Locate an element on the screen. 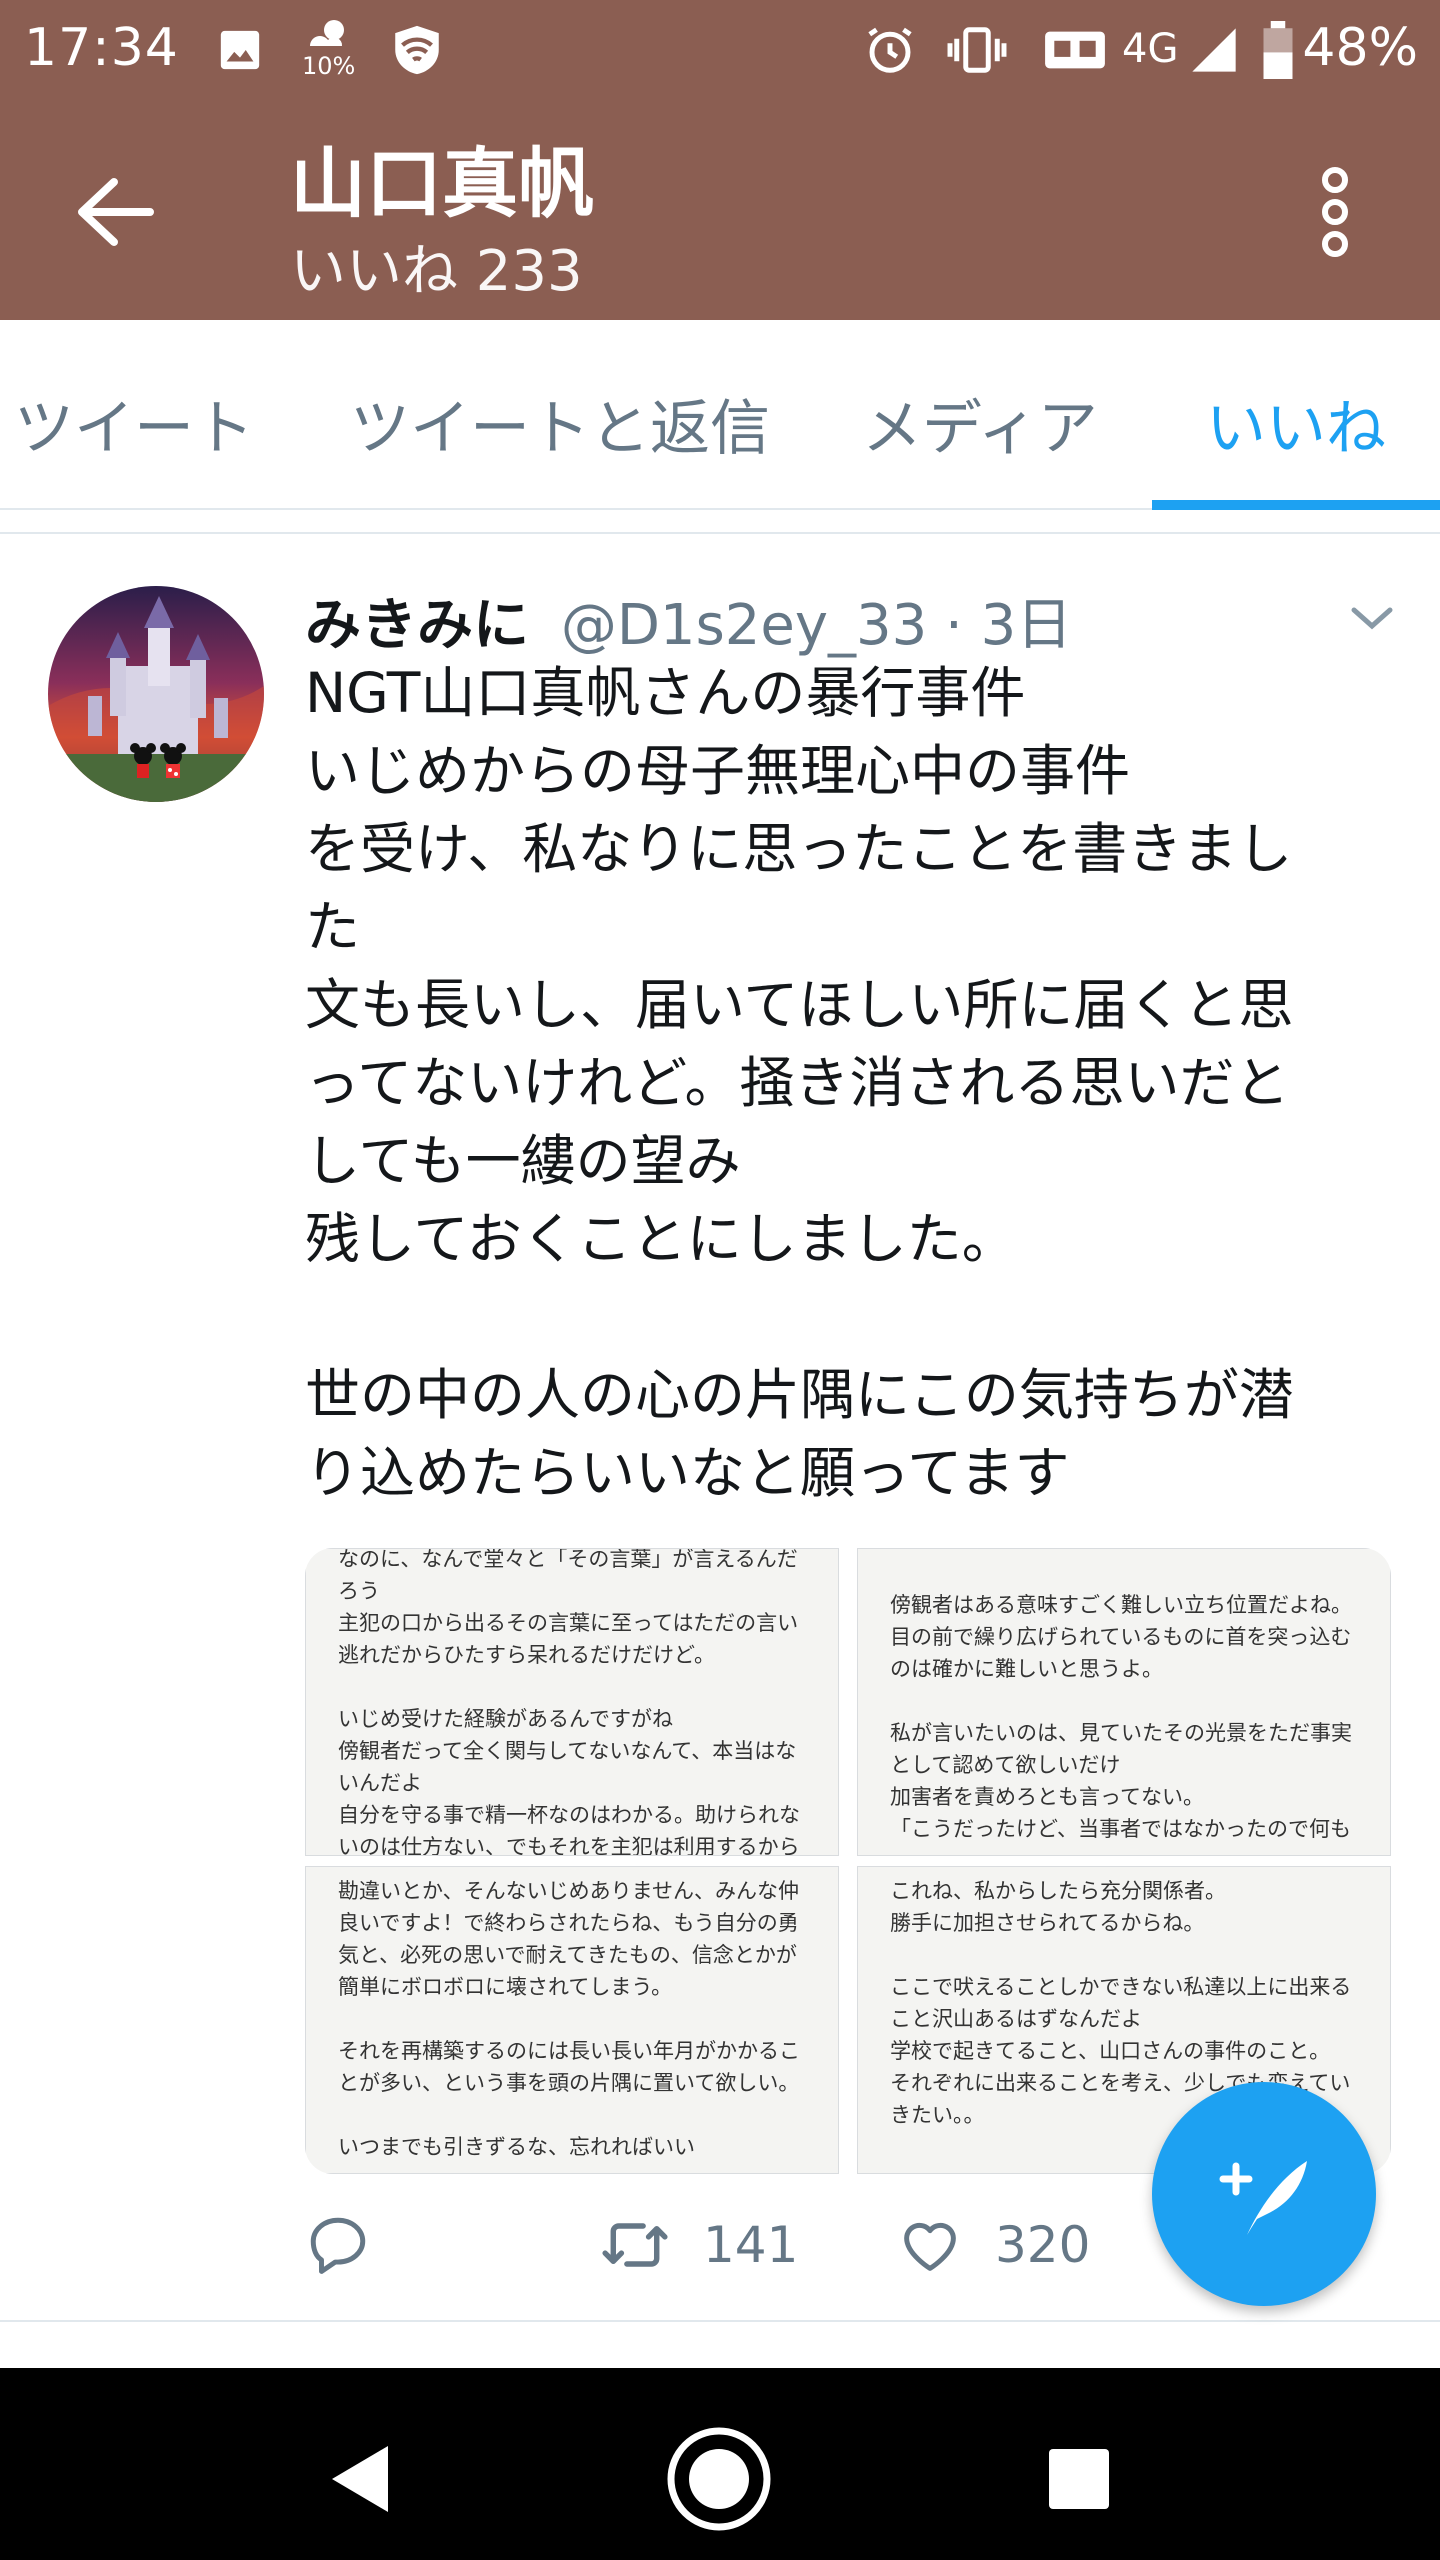  compose-feather-icon is located at coordinates (1263, 2198).